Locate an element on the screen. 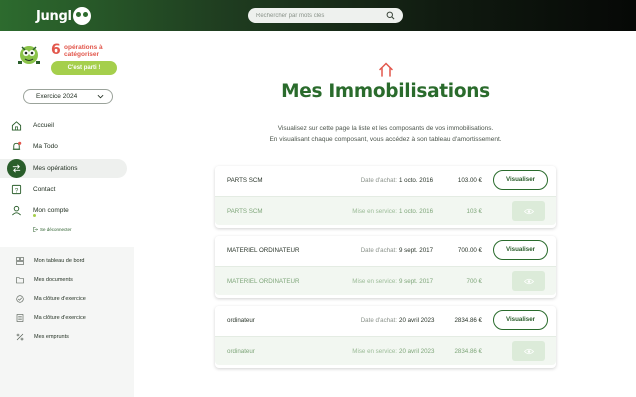 This screenshot has height=397, width=636. transfer-icon is located at coordinates (16, 168).